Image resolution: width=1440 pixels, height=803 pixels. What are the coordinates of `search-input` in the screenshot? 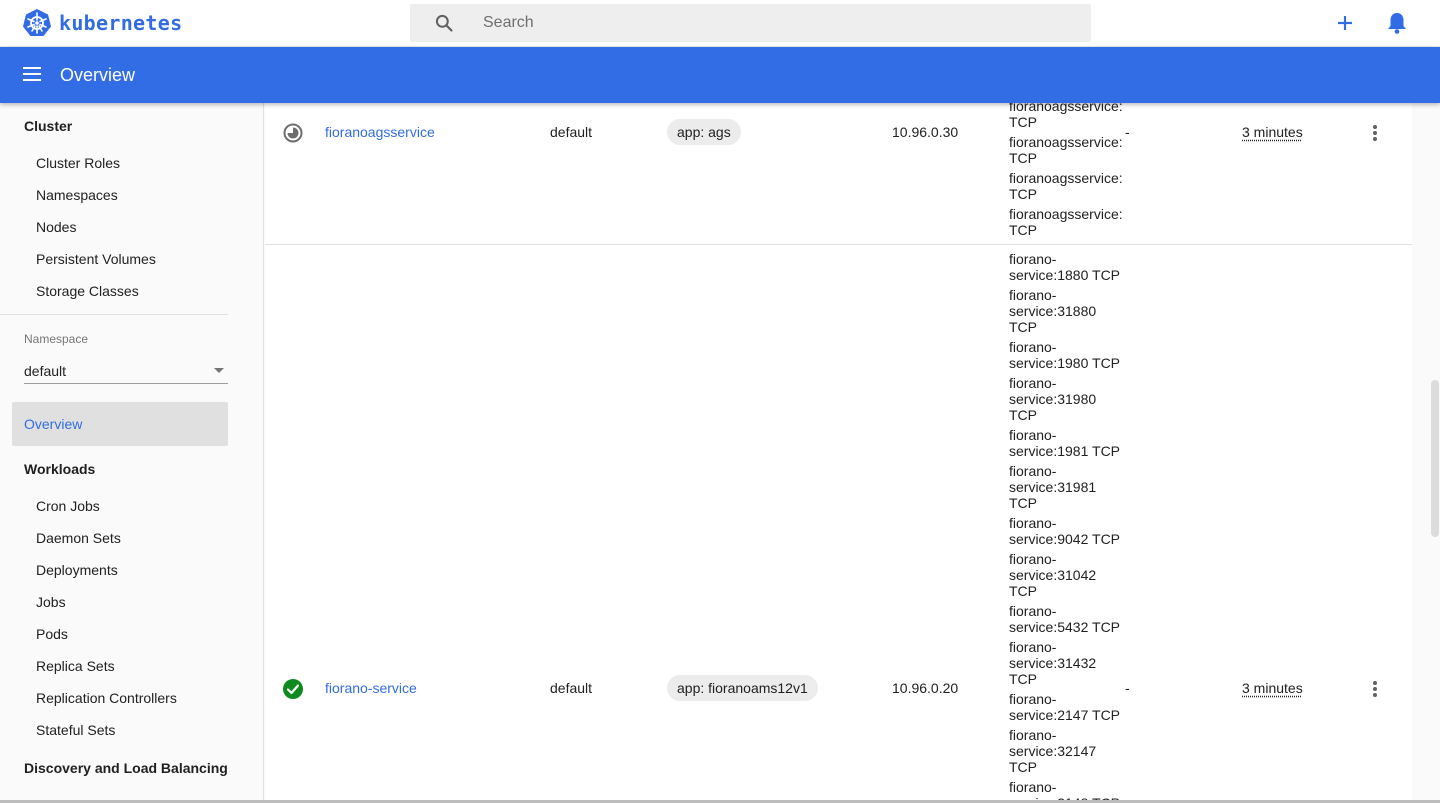 It's located at (778, 23).